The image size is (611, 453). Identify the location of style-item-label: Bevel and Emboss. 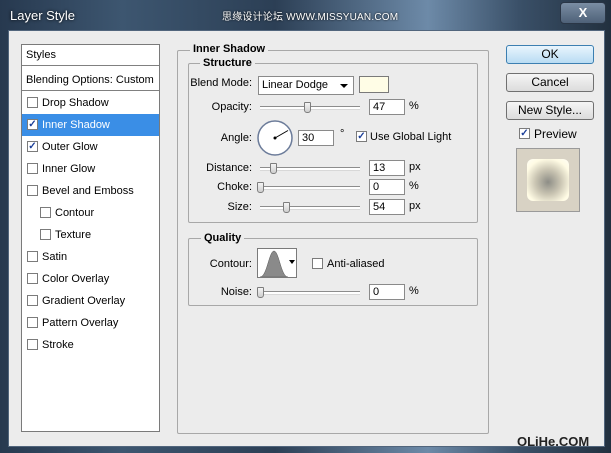
(88, 191).